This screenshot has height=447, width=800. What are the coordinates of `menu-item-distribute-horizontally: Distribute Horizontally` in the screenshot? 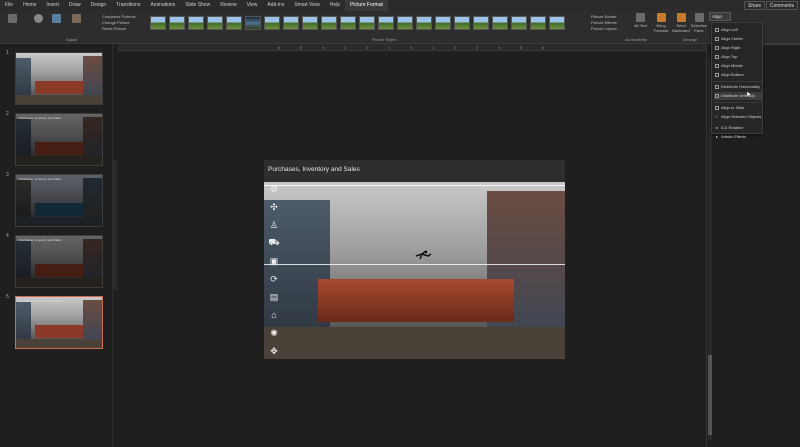 It's located at (738, 87).